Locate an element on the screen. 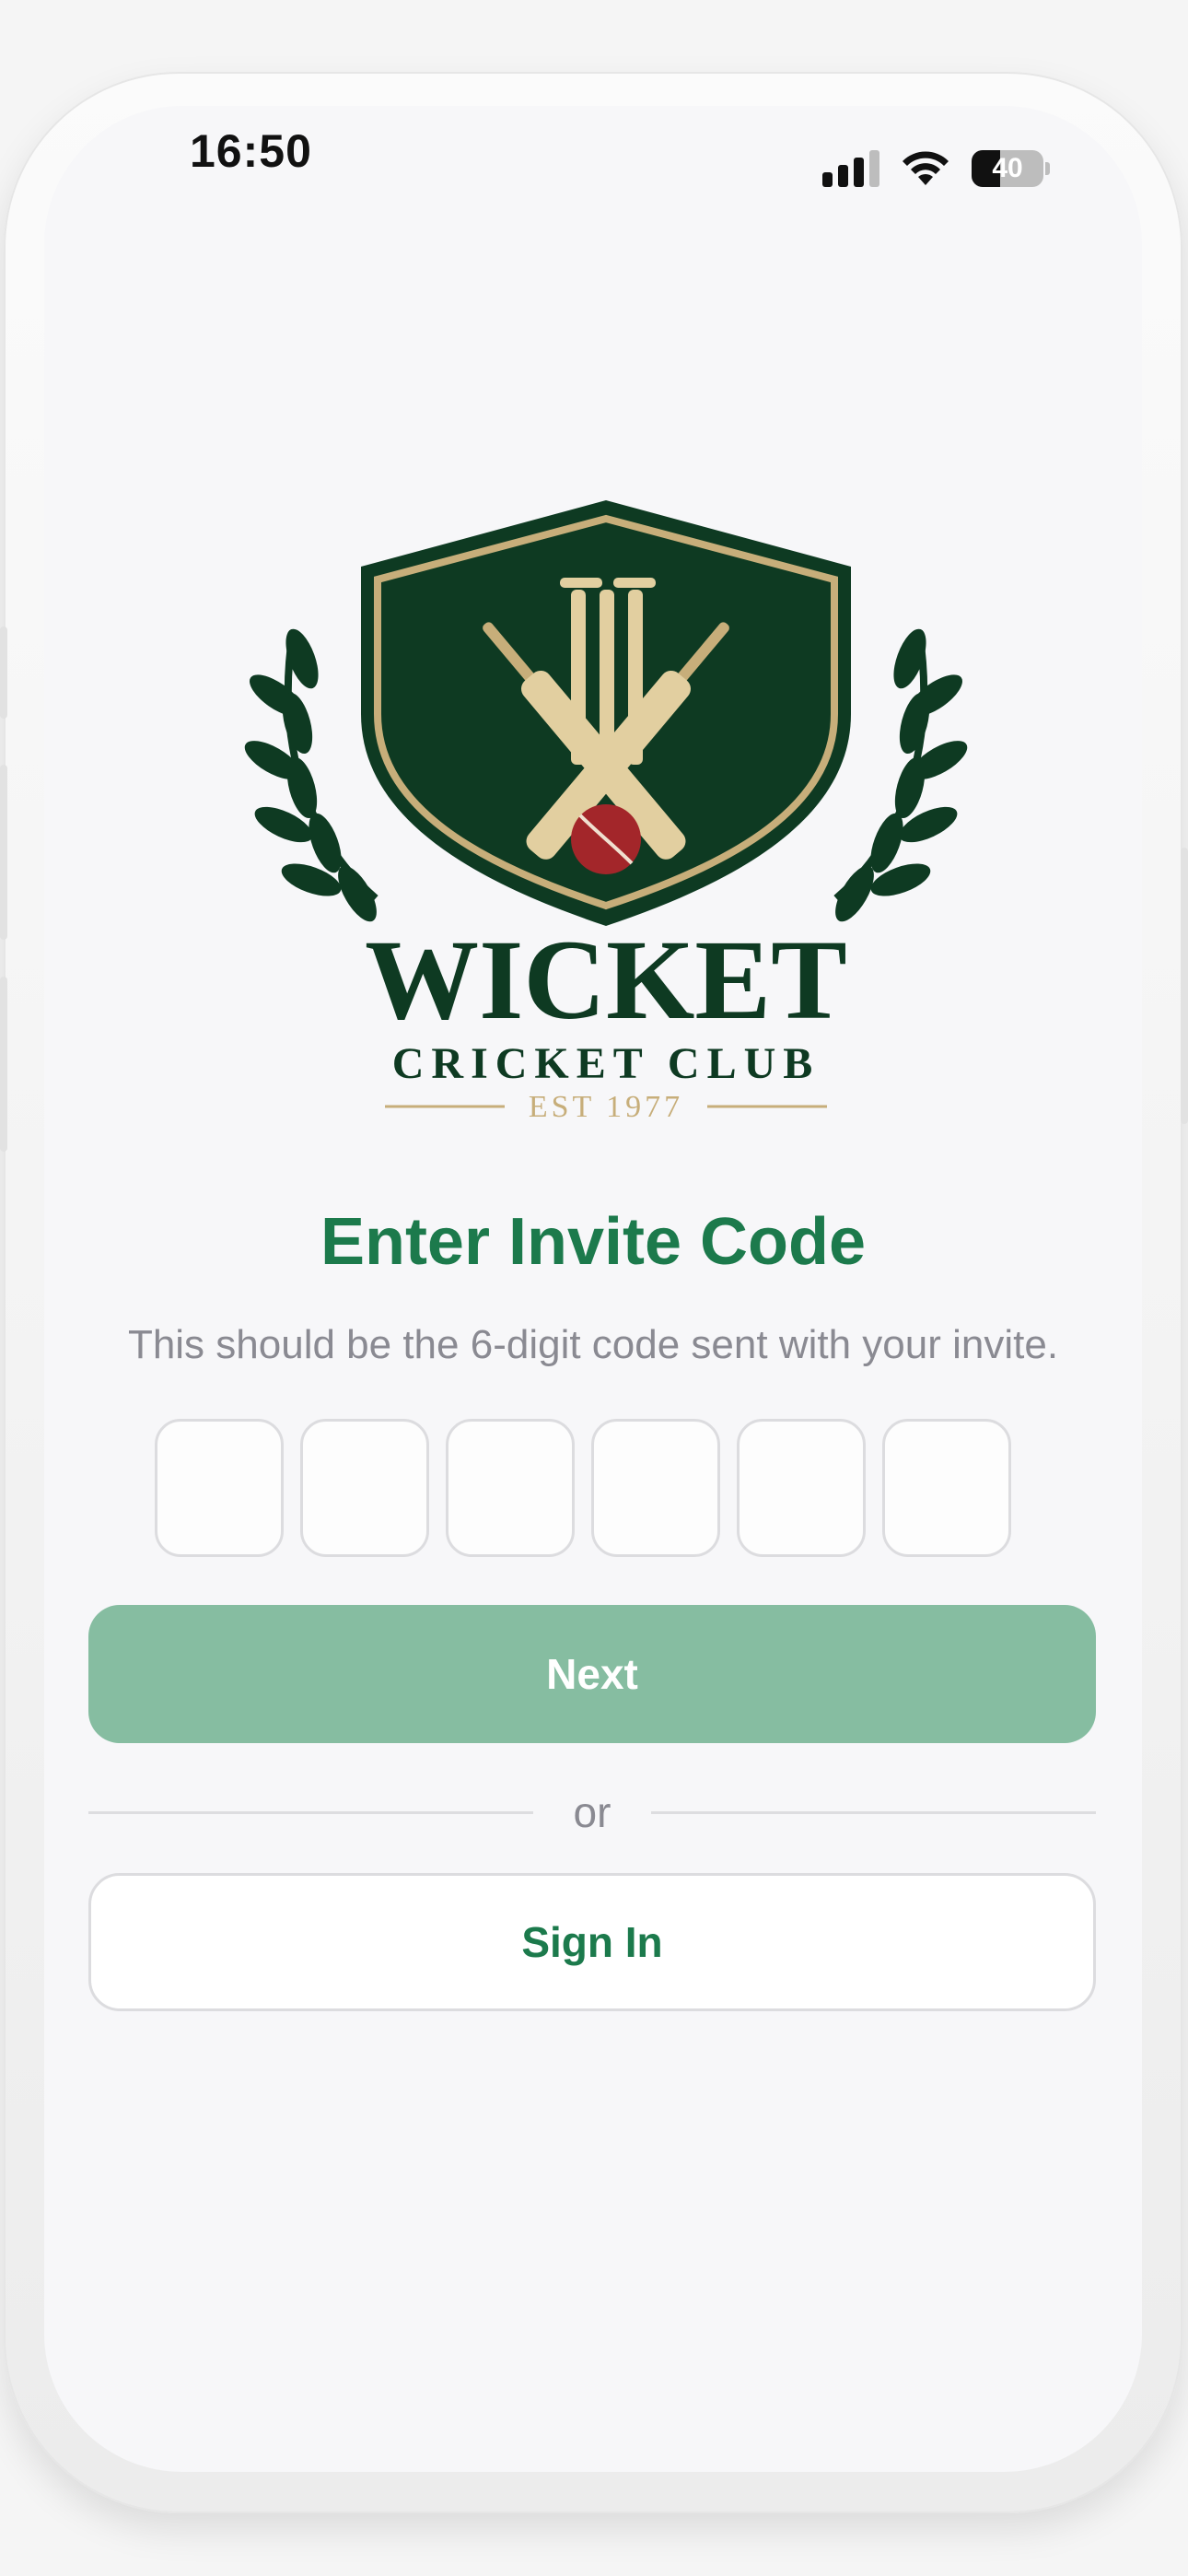 This screenshot has width=1188, height=2576. status-icons: 40 is located at coordinates (936, 168).